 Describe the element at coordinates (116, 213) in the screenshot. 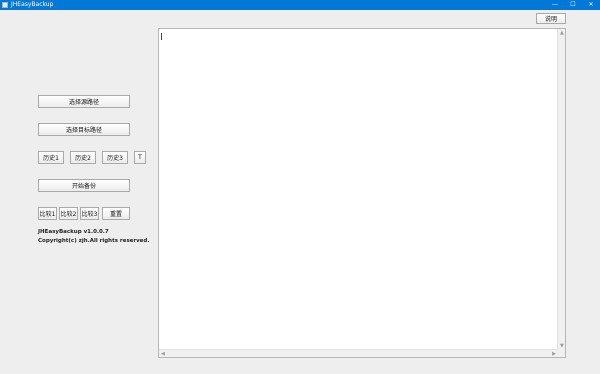

I see `reset-button: 重置` at that location.